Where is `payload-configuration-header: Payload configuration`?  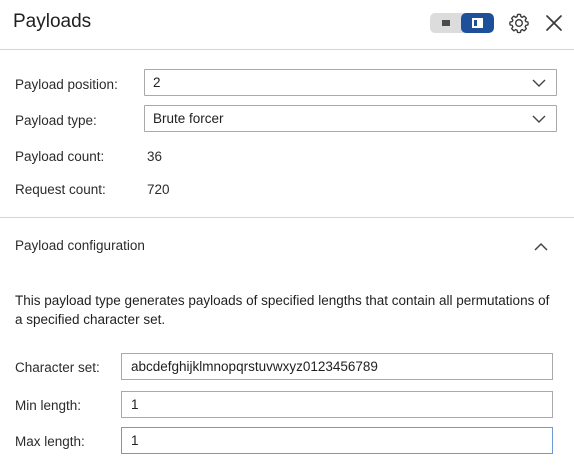
payload-configuration-header: Payload configuration is located at coordinates (287, 246).